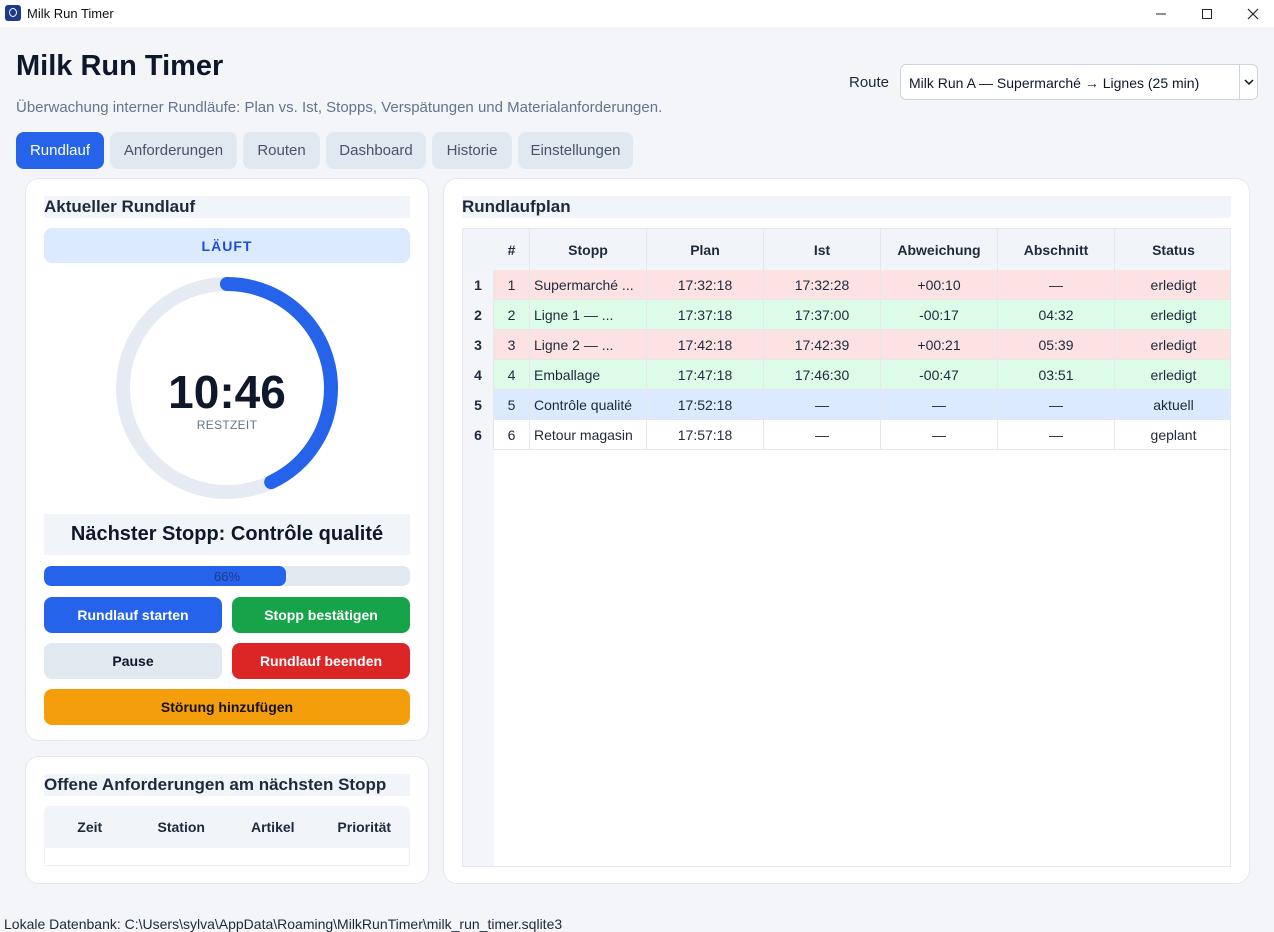 The width and height of the screenshot is (1274, 932). What do you see at coordinates (365, 827) in the screenshot?
I see `column-header: Priorität` at bounding box center [365, 827].